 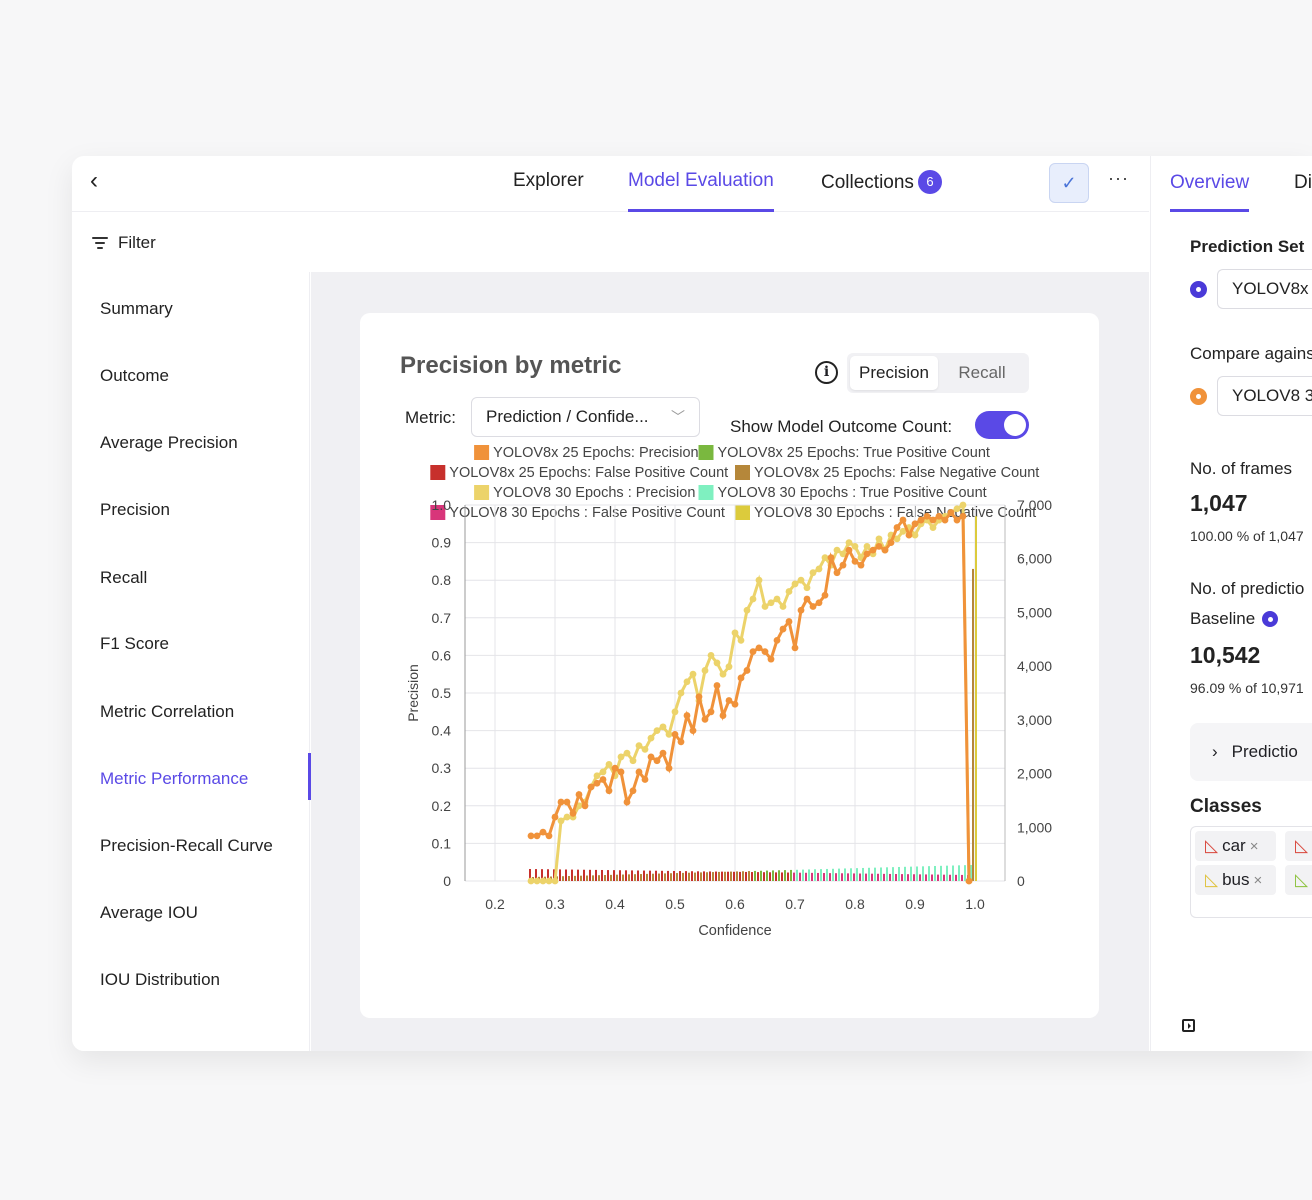 What do you see at coordinates (1302, 845) in the screenshot?
I see `triangle-icon: ◺` at bounding box center [1302, 845].